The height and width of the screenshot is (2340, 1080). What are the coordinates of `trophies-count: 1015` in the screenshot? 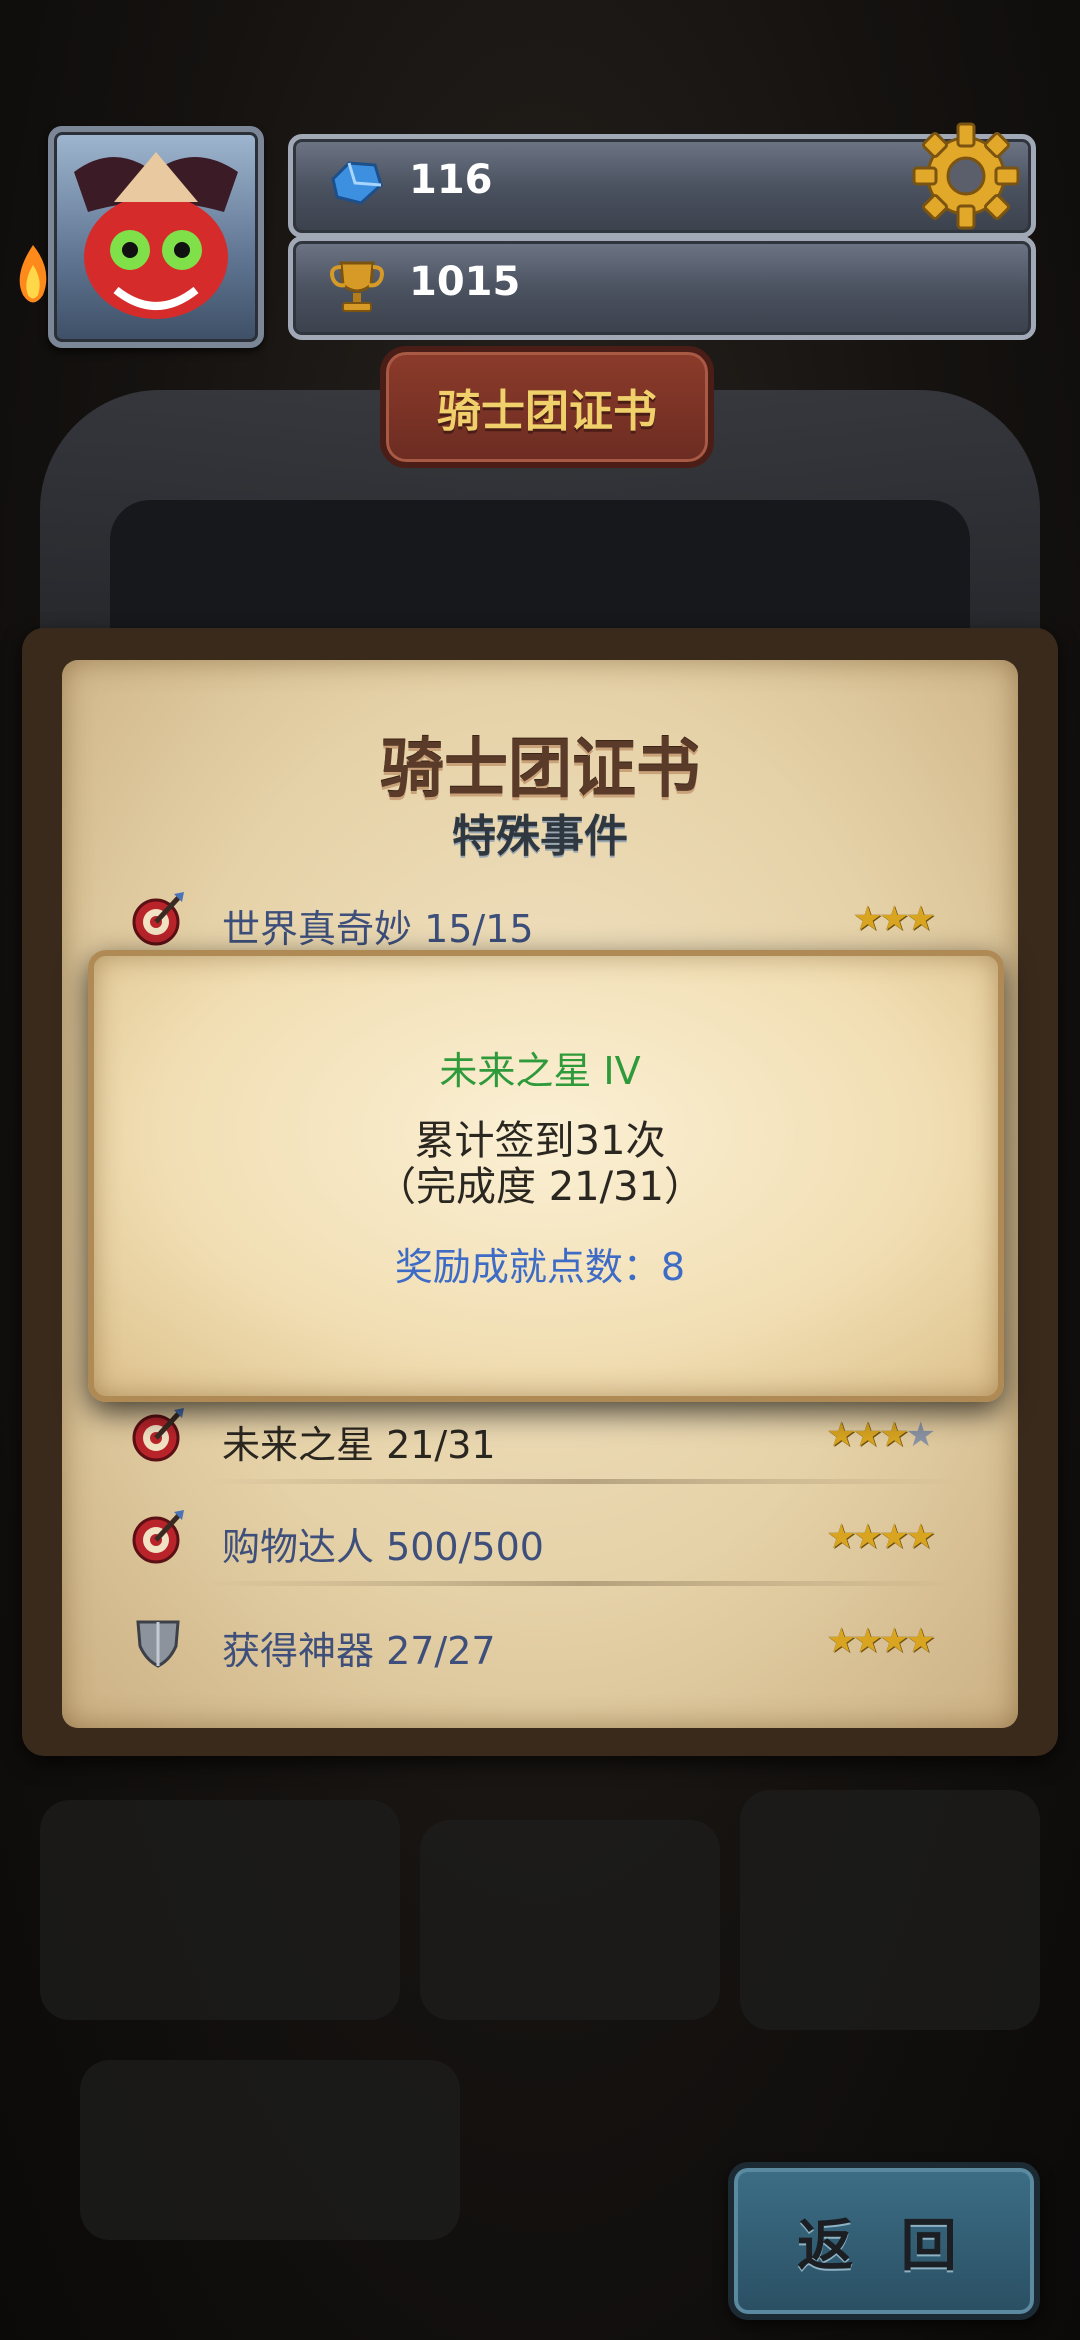 It's located at (465, 282).